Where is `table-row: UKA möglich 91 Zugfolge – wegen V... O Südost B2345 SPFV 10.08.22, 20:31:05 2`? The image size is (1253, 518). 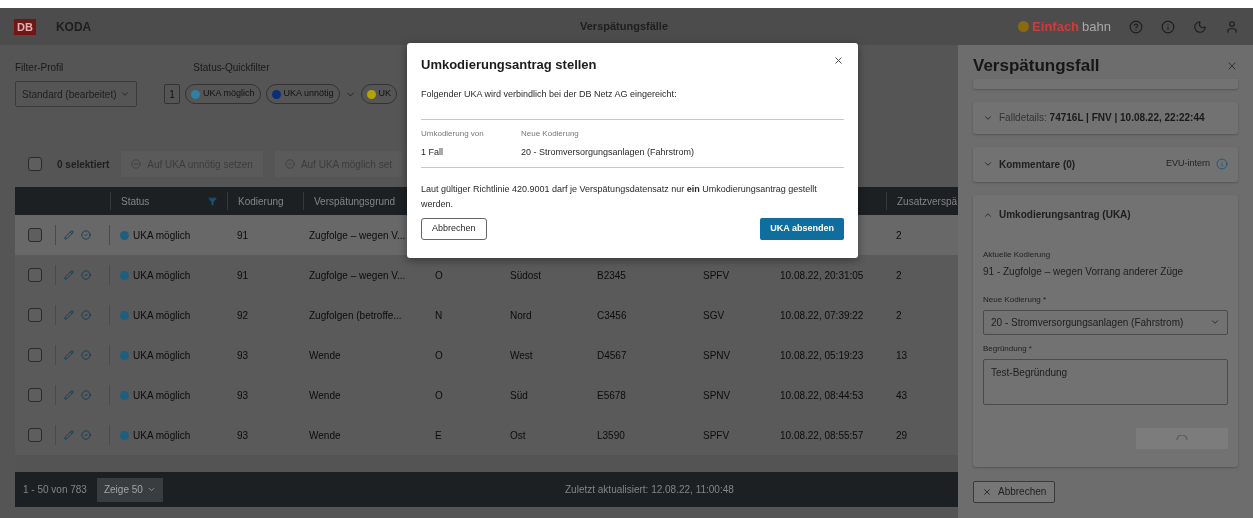
table-row: UKA möglich 91 Zugfolge – wegen V... O Südost B2345 SPFV 10.08.22, 20:31:05 2 is located at coordinates (486, 275).